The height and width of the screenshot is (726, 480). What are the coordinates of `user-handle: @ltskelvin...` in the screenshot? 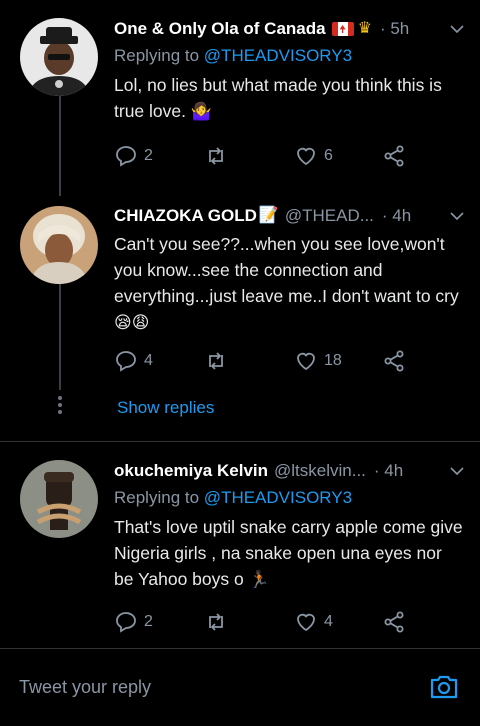 It's located at (320, 471).